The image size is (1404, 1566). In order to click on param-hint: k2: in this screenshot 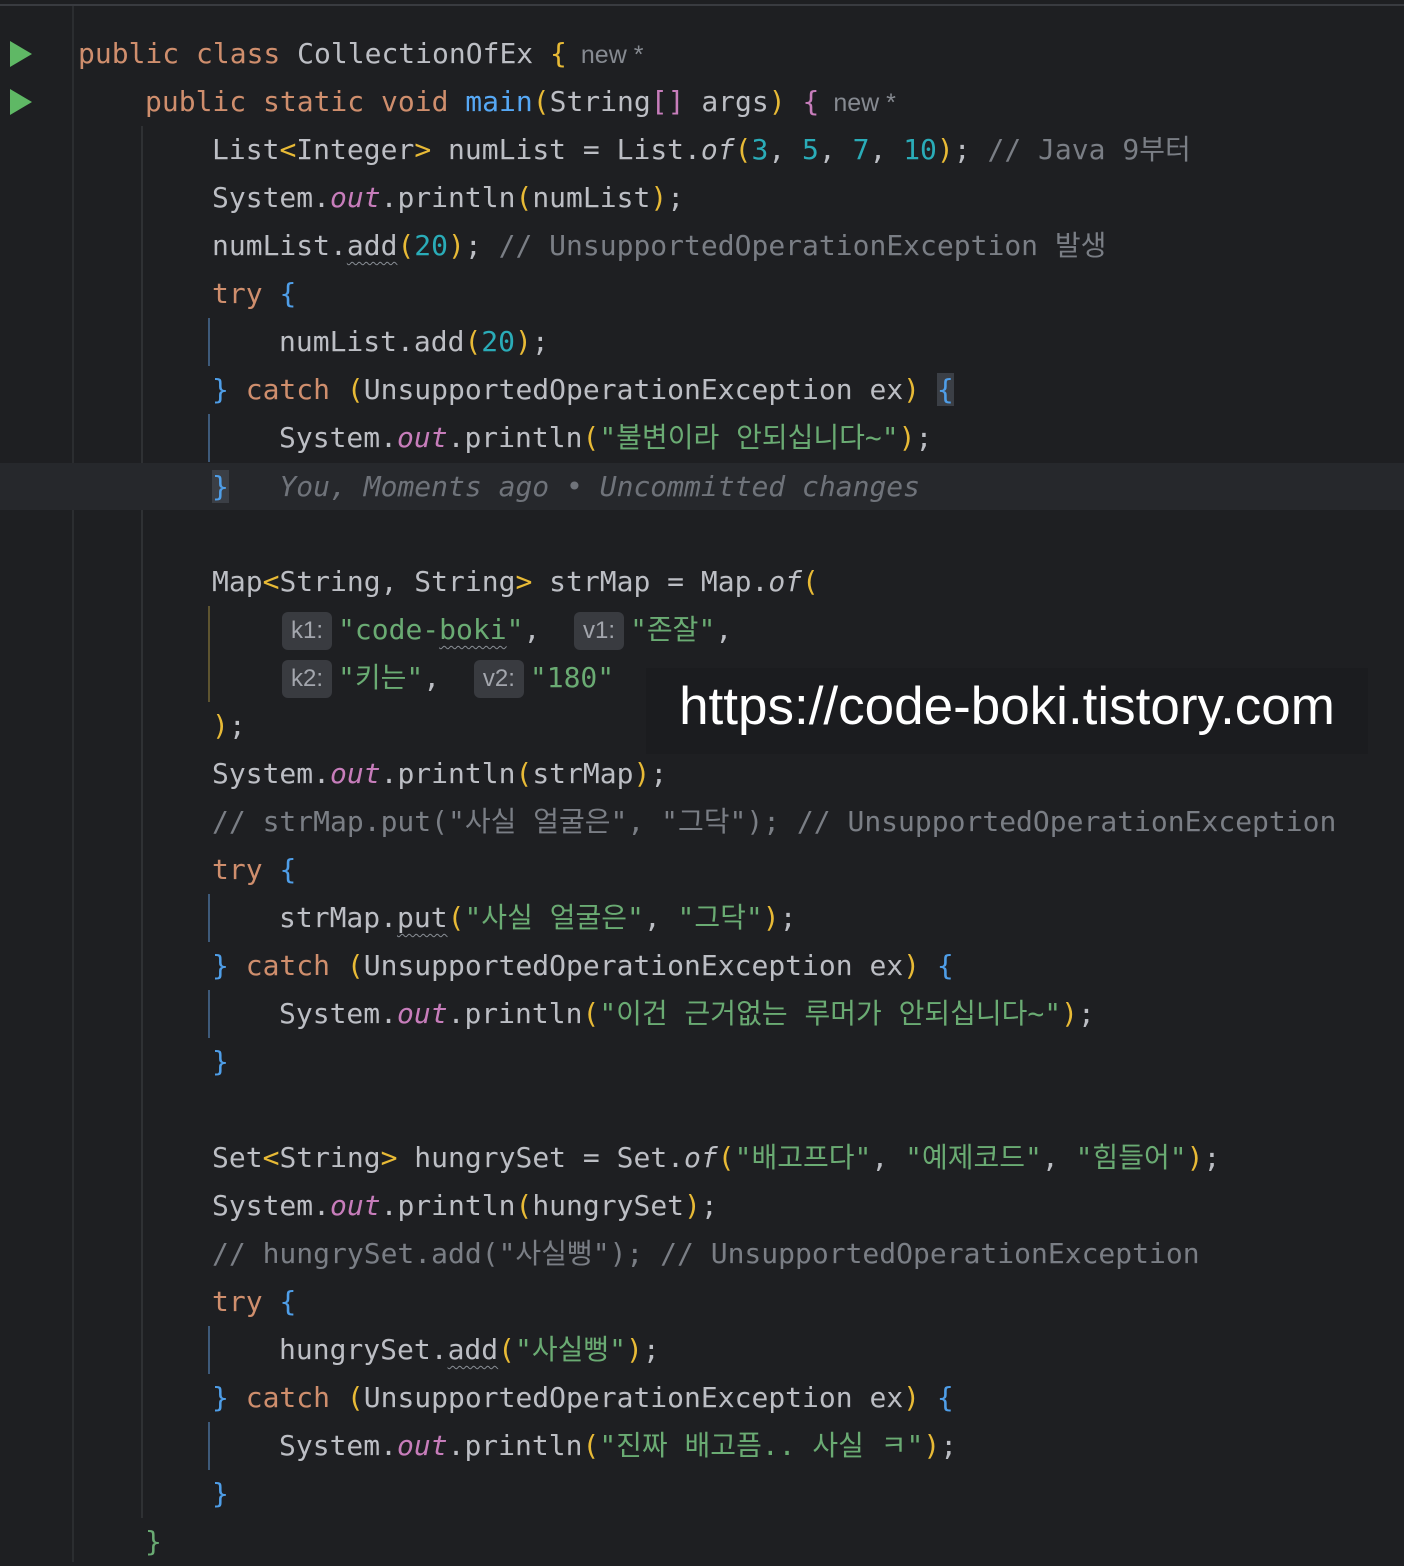, I will do `click(307, 679)`.